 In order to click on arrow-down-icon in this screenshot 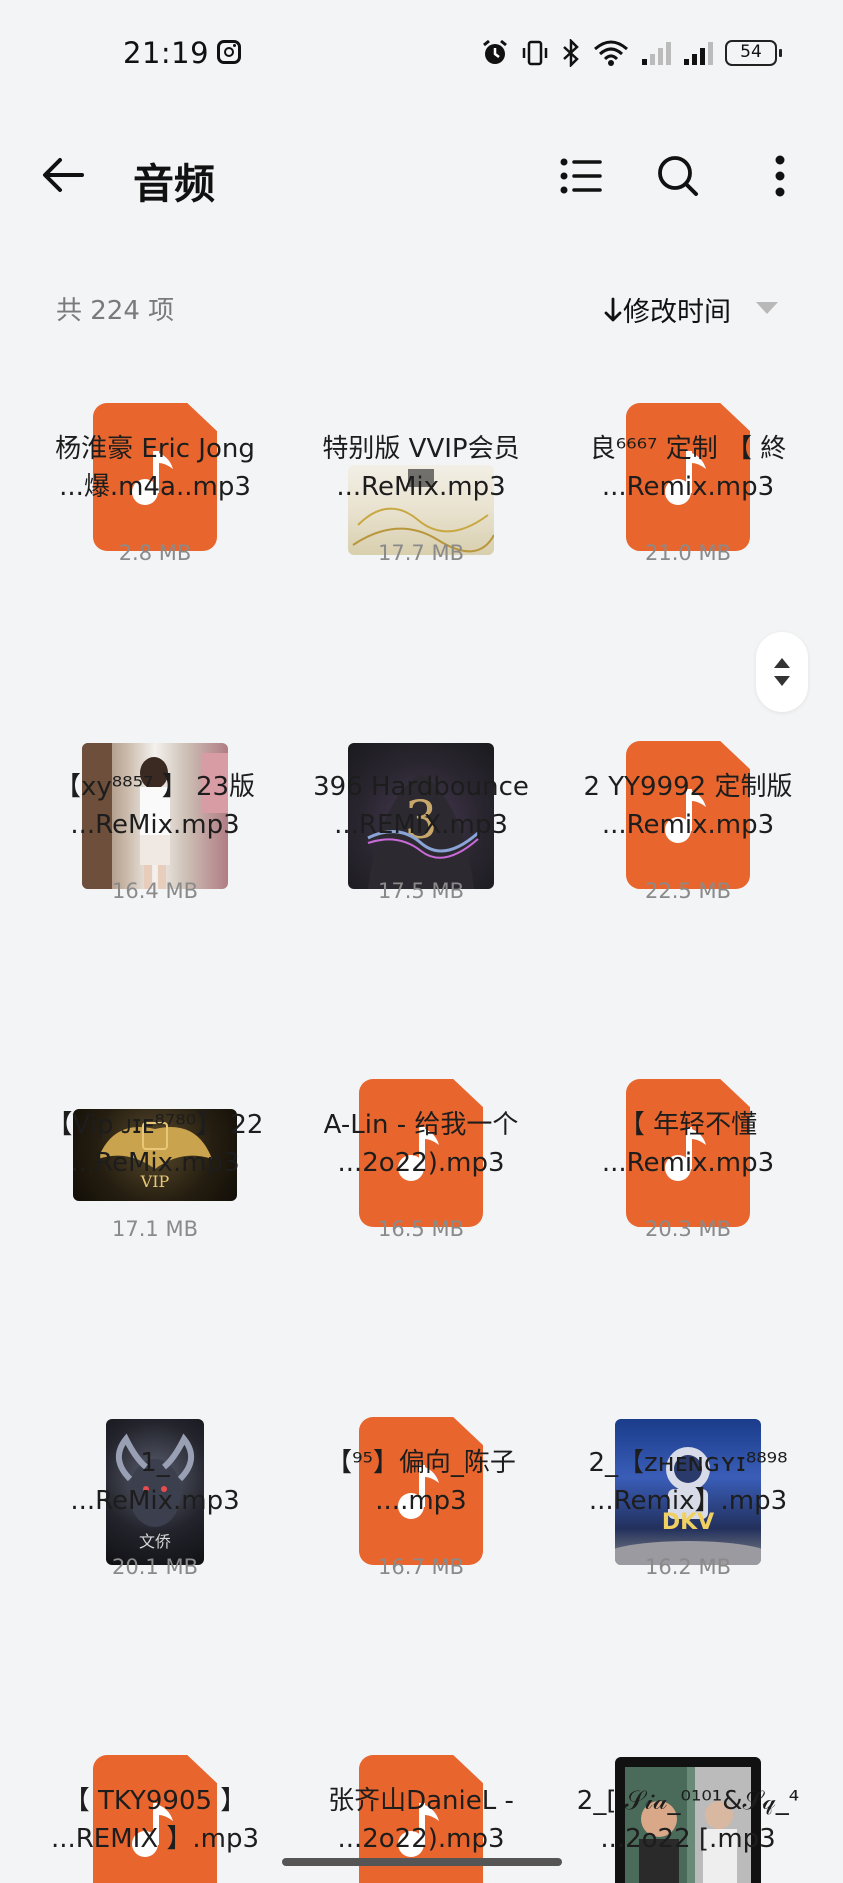, I will do `click(613, 309)`.